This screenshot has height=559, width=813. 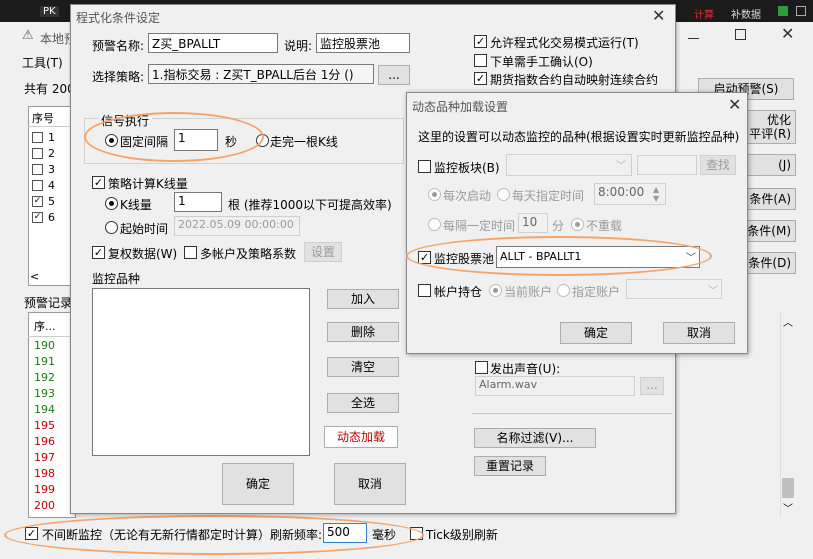 What do you see at coordinates (248, 254) in the screenshot?
I see `multi-account-label: 多帐户及策略系数` at bounding box center [248, 254].